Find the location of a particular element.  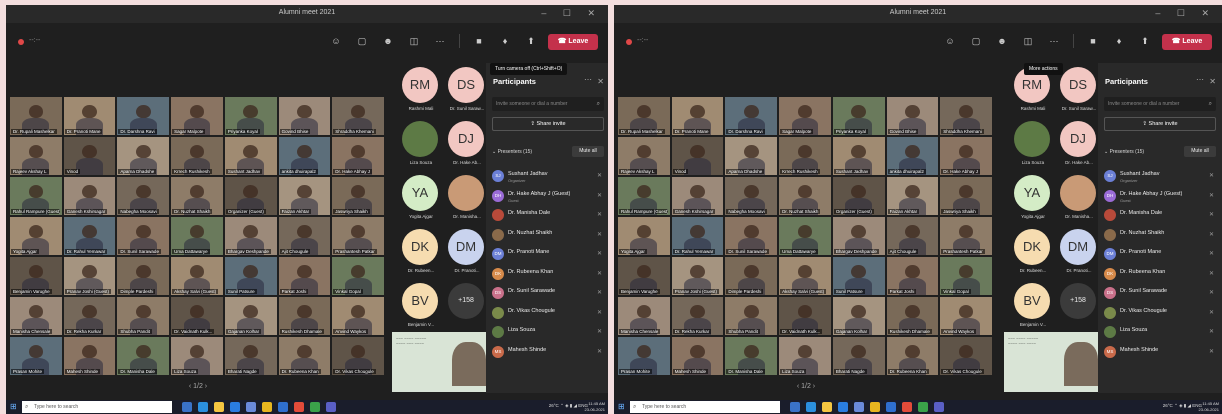

video-tile: Prasan Mohite is located at coordinates (644, 356).